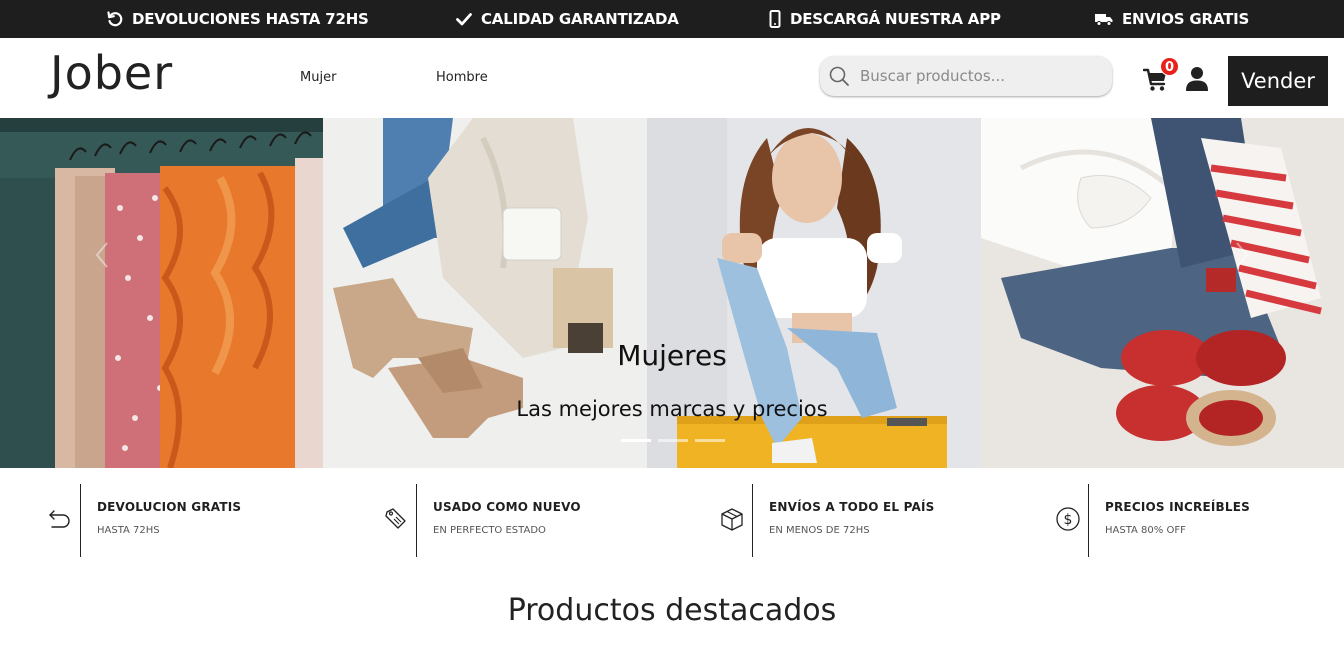  What do you see at coordinates (895, 19) in the screenshot?
I see `promo-label: DESCARGÁ NUESTRA APP` at bounding box center [895, 19].